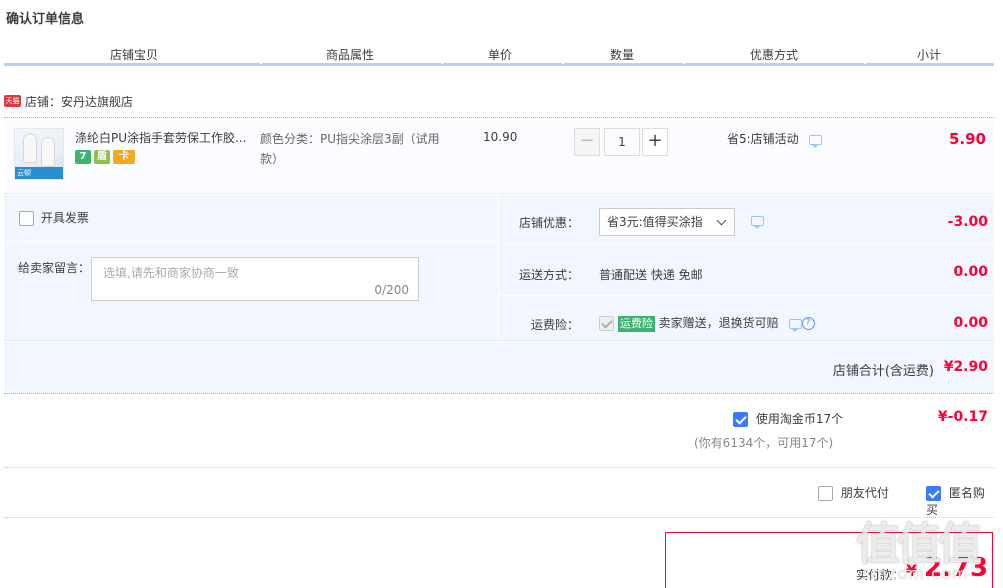  Describe the element at coordinates (39, 154) in the screenshot. I see `product-thumbnail: 云顿` at that location.